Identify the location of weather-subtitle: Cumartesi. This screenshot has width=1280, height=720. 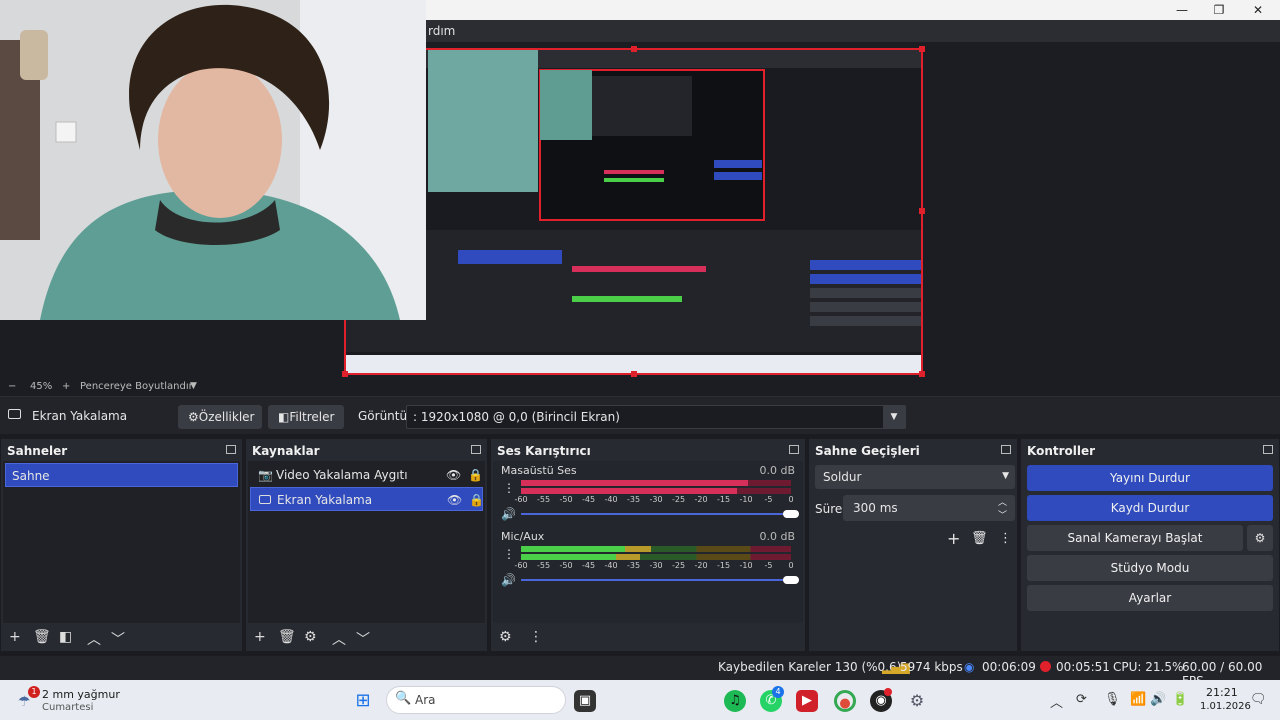
(68, 707).